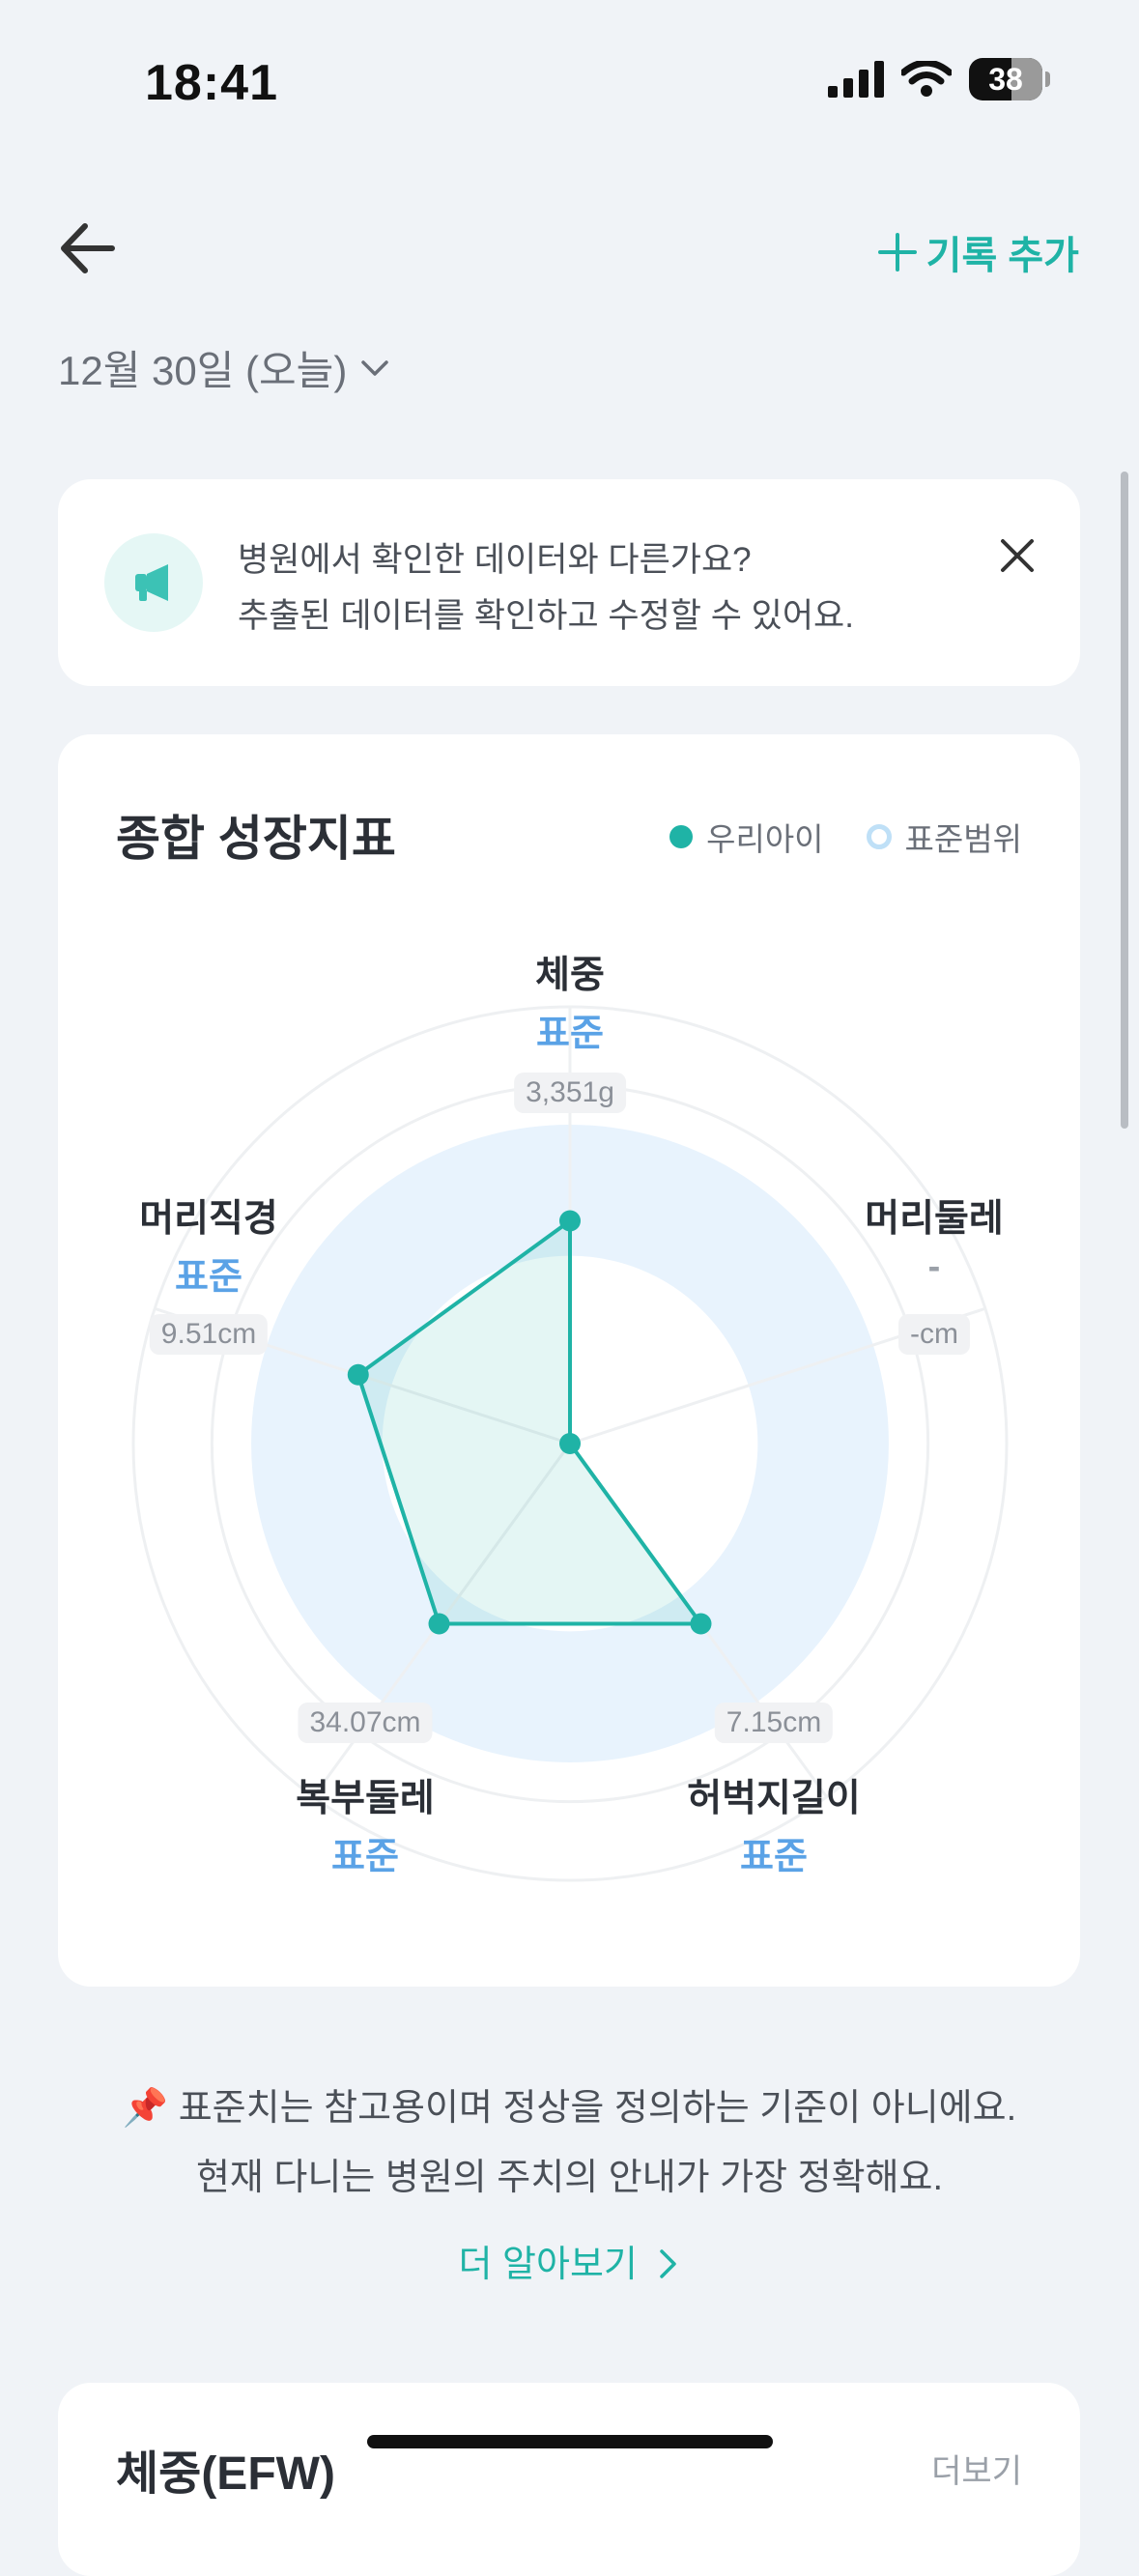 The height and width of the screenshot is (2576, 1139). Describe the element at coordinates (365, 1799) in the screenshot. I see `axis-name-abdominal-circumference: 복부둘레` at that location.